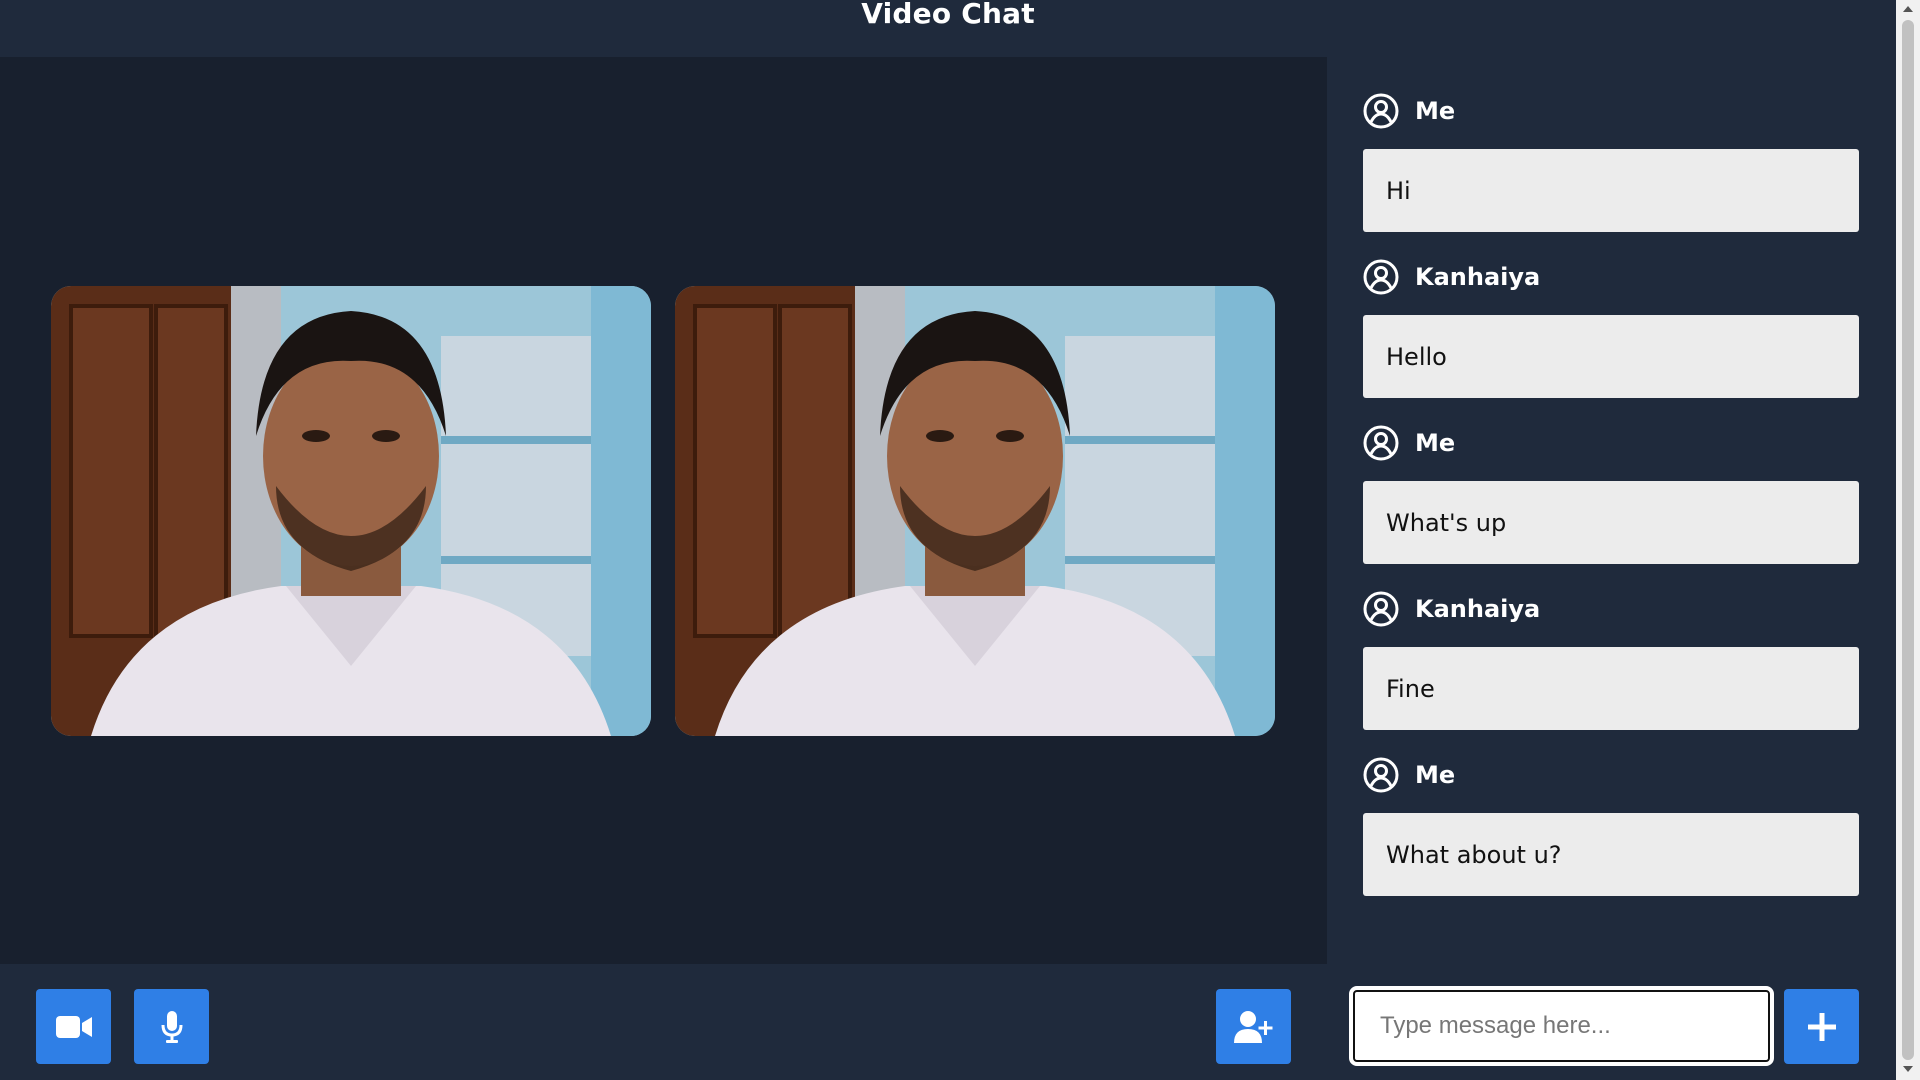 This screenshot has height=1080, width=1920. I want to click on scroll-down-arrow-icon, so click(1908, 1069).